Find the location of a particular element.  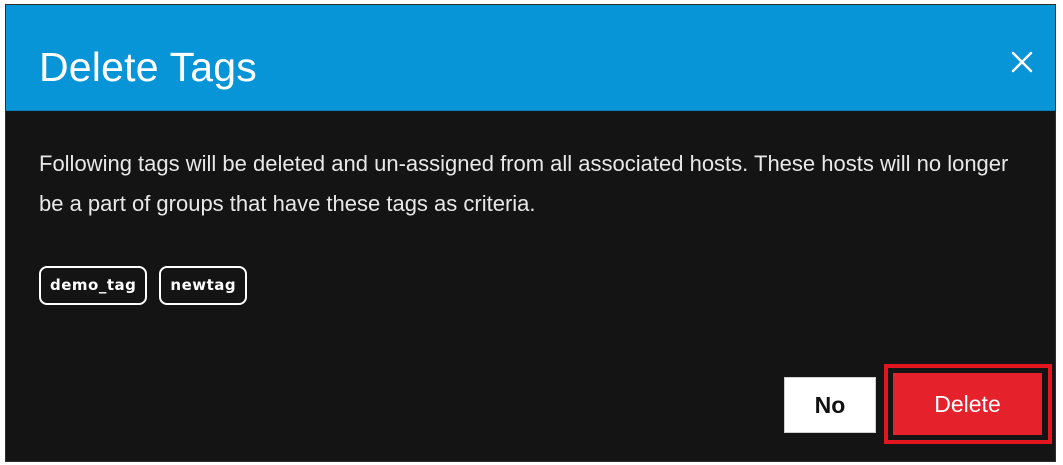

tag-chip: demo_tag is located at coordinates (93, 285).